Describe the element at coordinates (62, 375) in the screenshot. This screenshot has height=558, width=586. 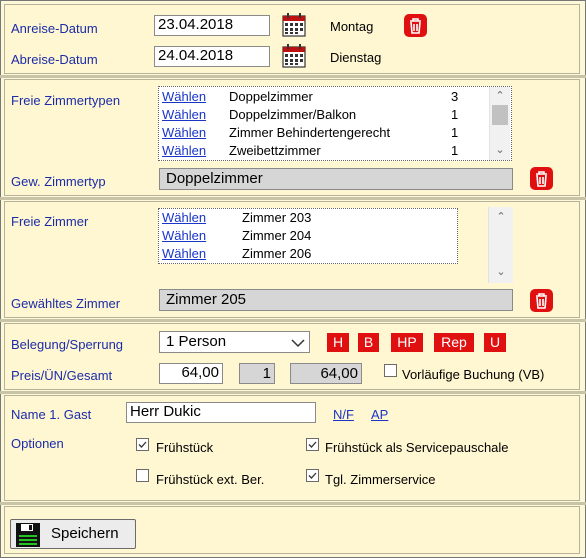
I see `price-label: Preis/ÜN/Gesamt` at that location.